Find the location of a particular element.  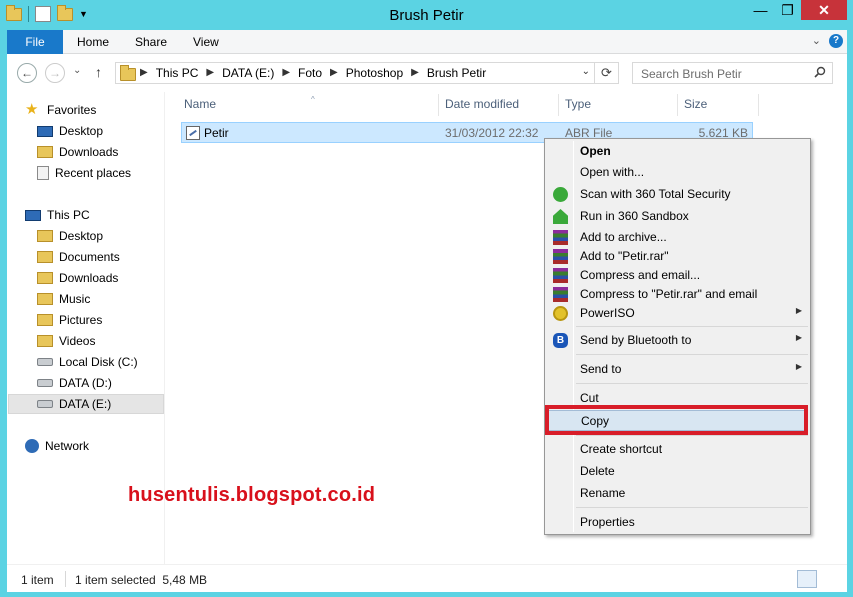

recent-places-icon is located at coordinates (43, 173).